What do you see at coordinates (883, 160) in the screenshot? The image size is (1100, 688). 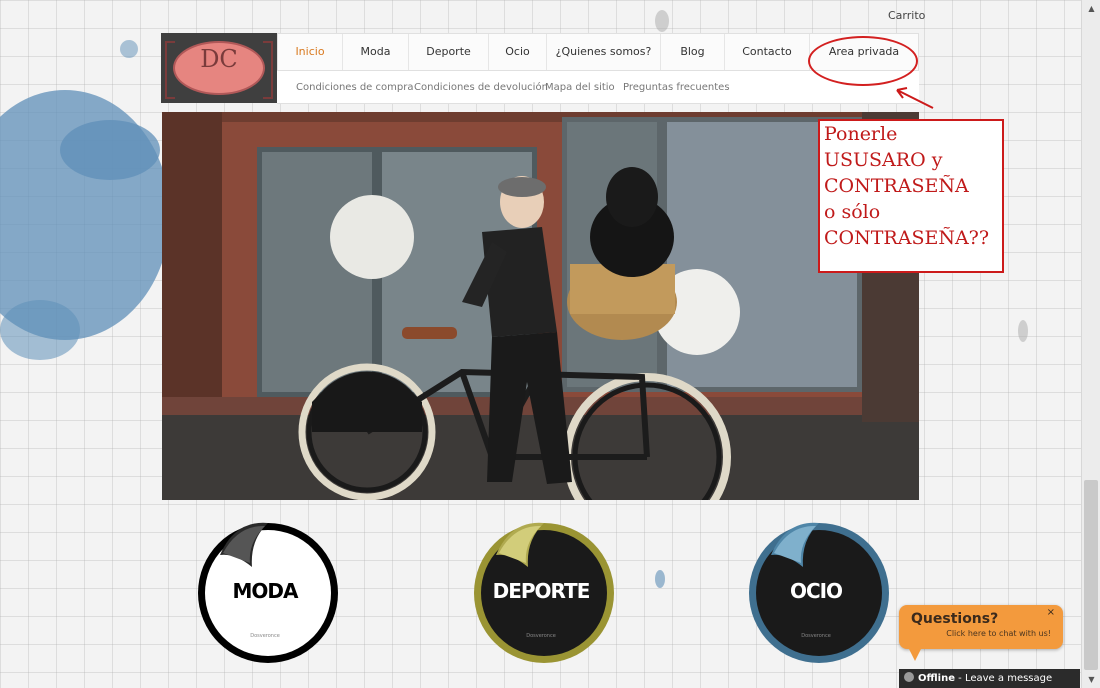 I see `annotation-line: USUSARO y` at bounding box center [883, 160].